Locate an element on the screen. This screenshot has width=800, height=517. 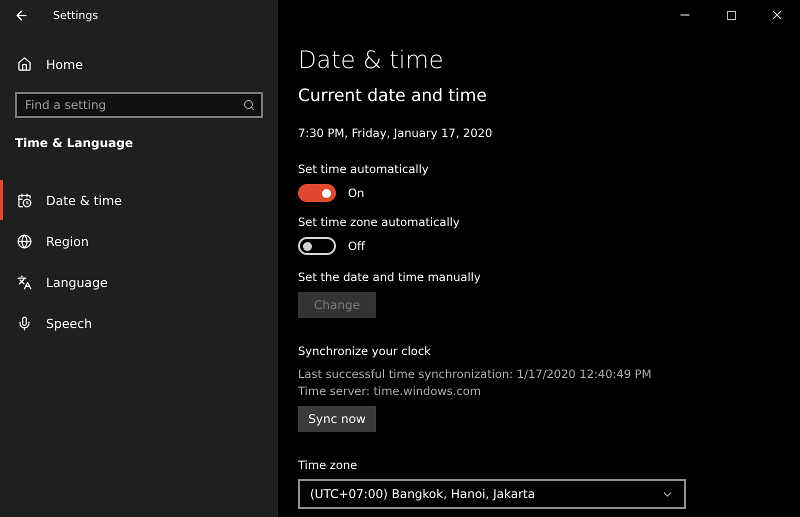
nav-item: Date & time is located at coordinates (139, 200).